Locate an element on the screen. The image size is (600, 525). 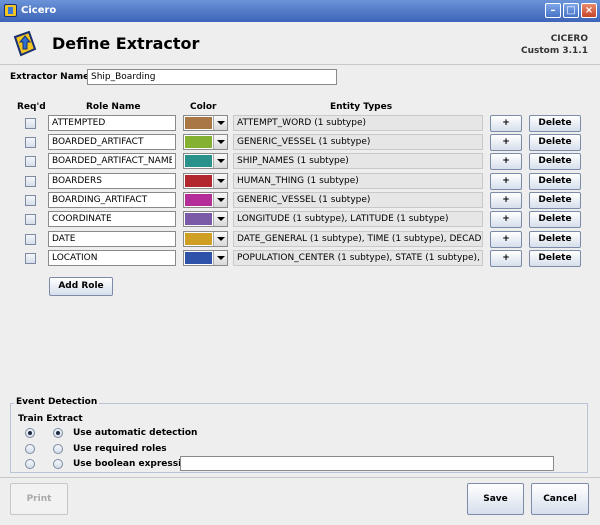
boolean-expression-input is located at coordinates (367, 463).